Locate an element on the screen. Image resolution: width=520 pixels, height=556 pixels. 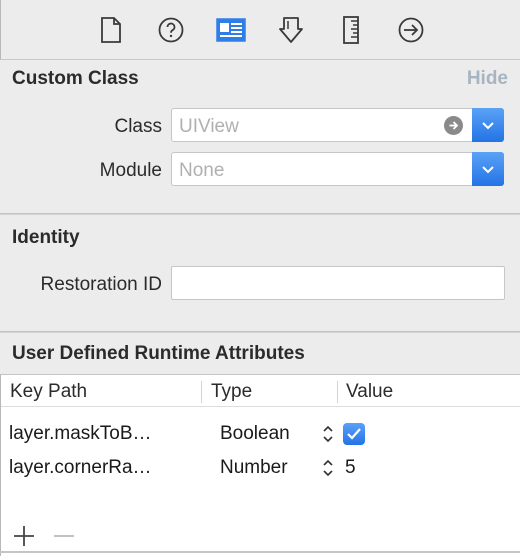
type-cell: Boolean is located at coordinates (255, 434).